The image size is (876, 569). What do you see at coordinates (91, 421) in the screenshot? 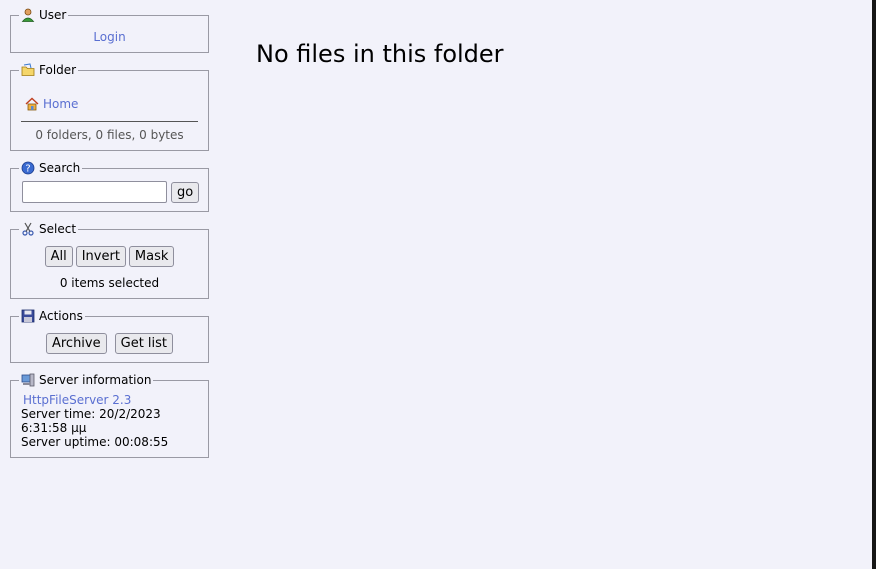
I see `server-time: Server time: 20/2/2023 6:31:58 μμ` at bounding box center [91, 421].